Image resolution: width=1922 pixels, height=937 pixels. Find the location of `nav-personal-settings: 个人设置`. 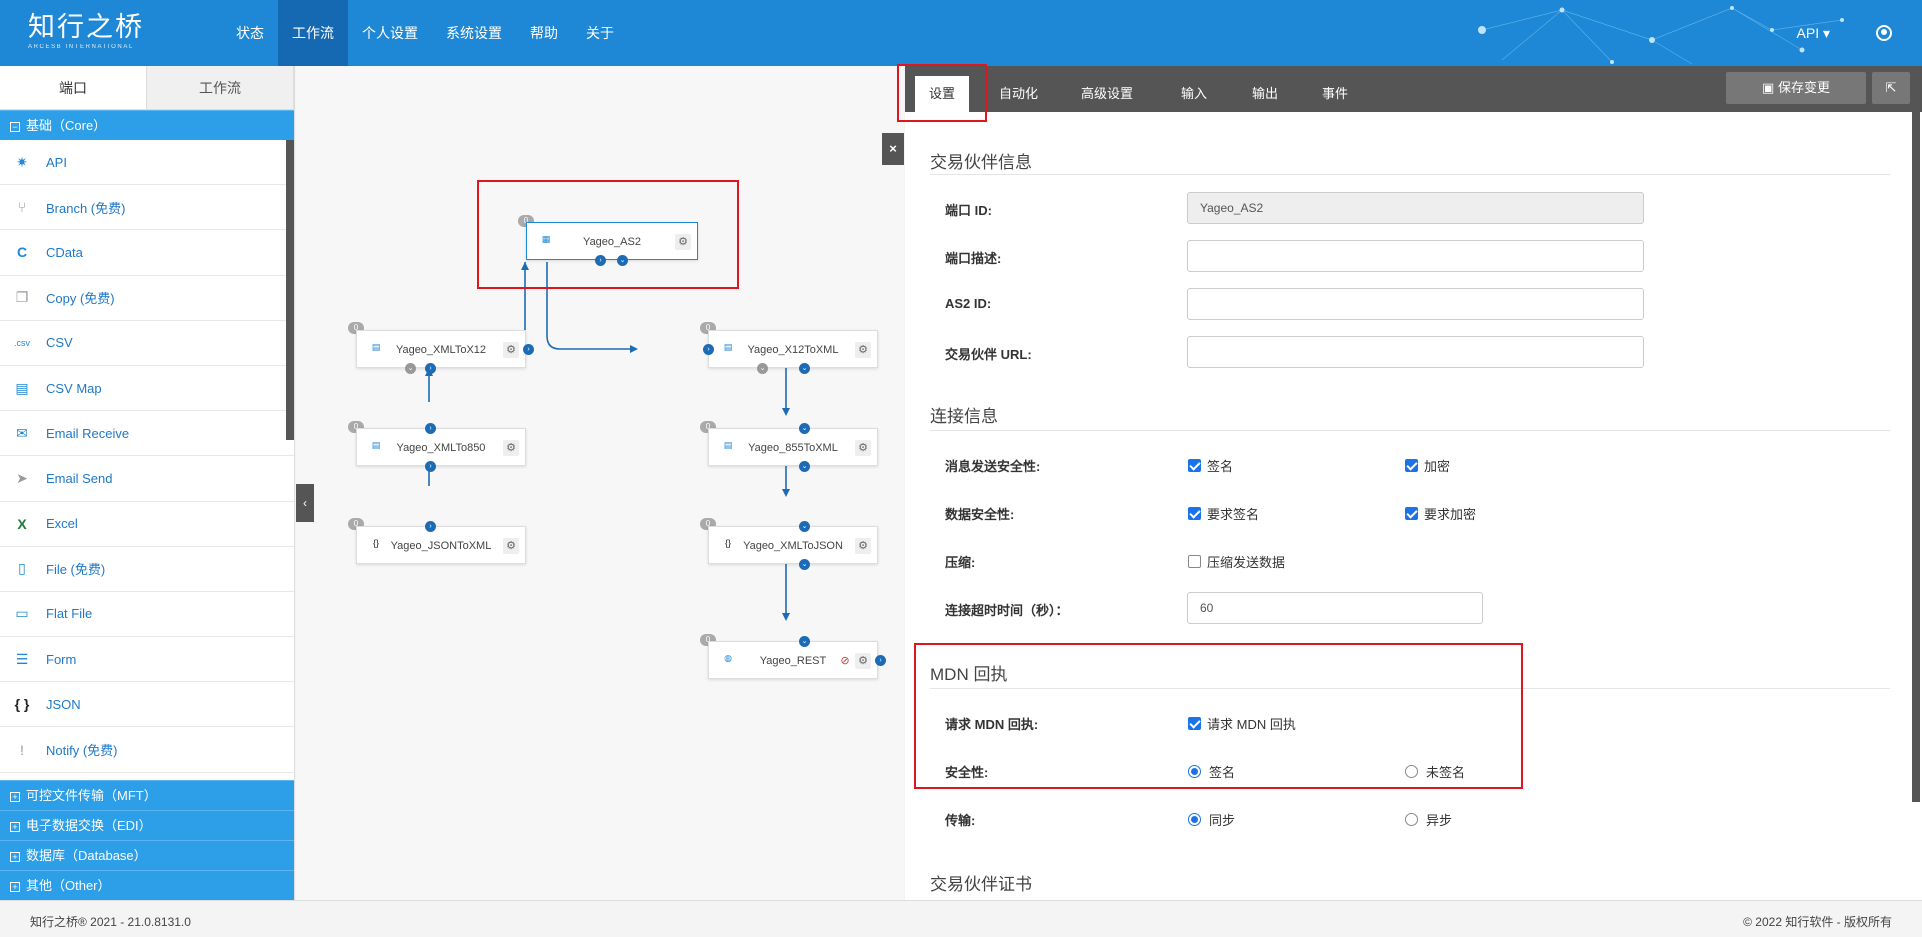

nav-personal-settings: 个人设置 is located at coordinates (390, 33).